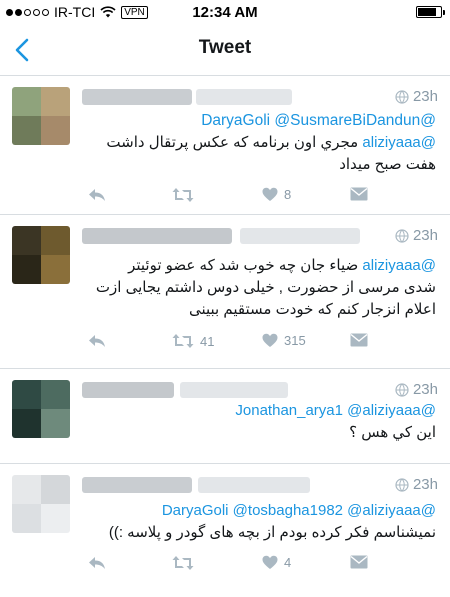  Describe the element at coordinates (387, 164) in the screenshot. I see `tweet-text: هفت صبح ميداد` at that location.